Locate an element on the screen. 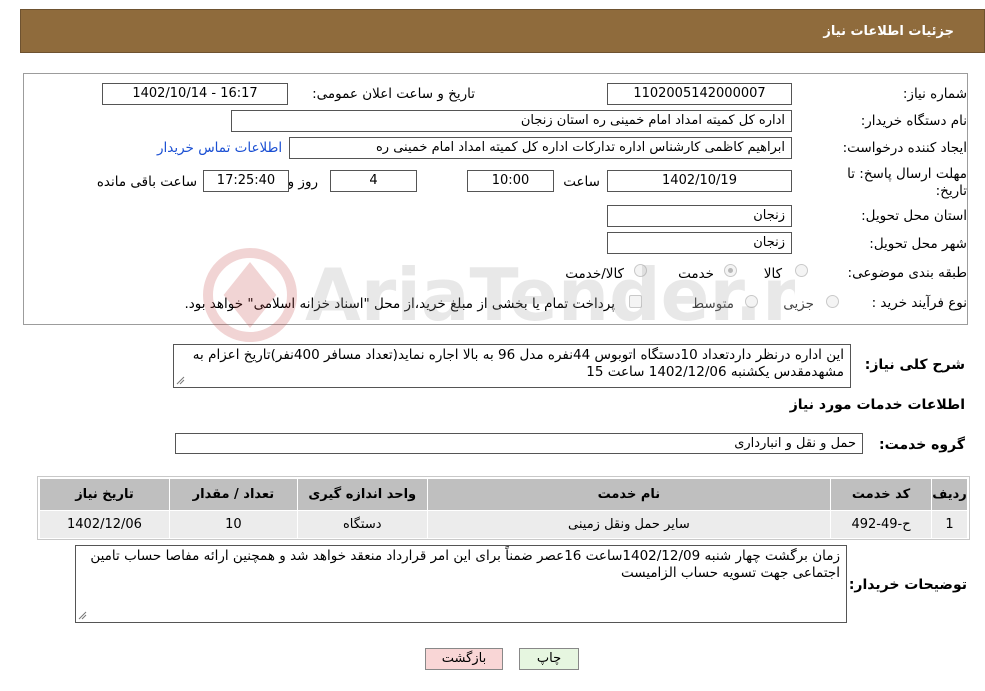 This screenshot has width=985, height=691. page-header: جزئیات اطلاعات نیاز is located at coordinates (502, 31).